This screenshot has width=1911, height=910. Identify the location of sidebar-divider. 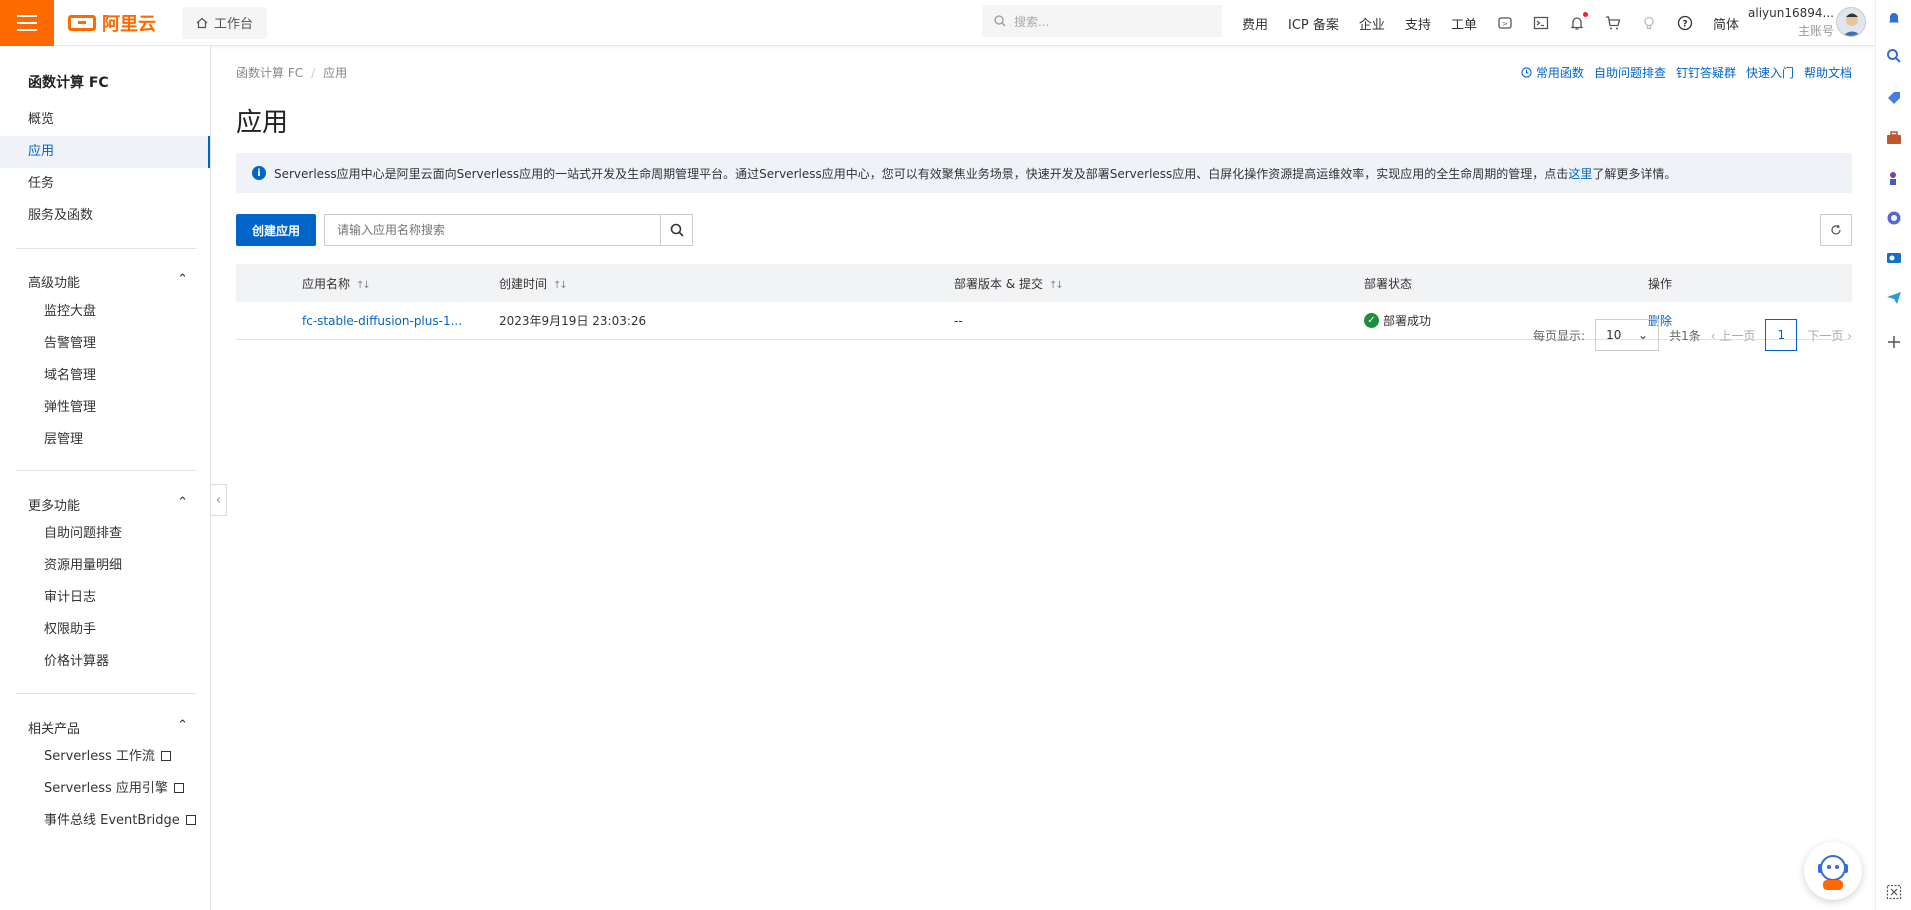
(106, 693).